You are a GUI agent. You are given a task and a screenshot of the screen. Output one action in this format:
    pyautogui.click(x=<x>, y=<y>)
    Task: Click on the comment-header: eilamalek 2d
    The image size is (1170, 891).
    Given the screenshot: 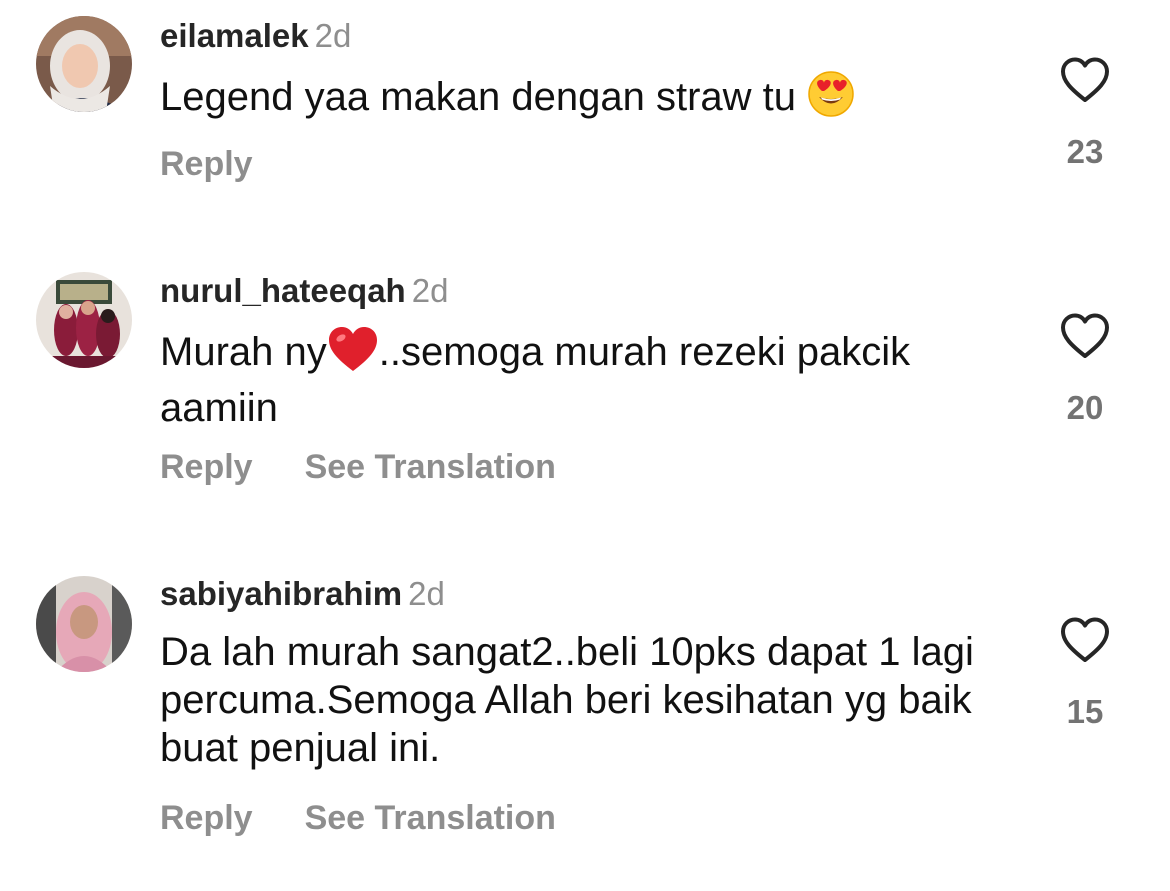 What is the action you would take?
    pyautogui.click(x=255, y=36)
    